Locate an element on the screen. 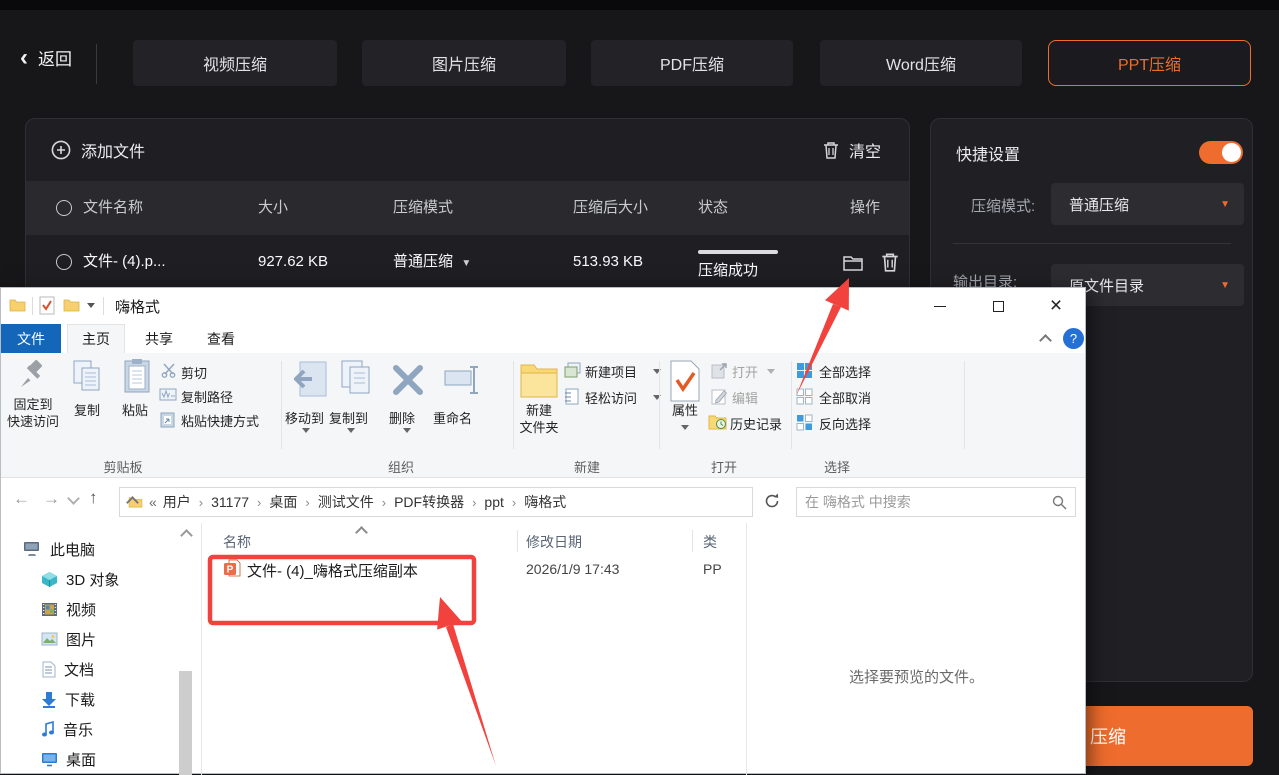 This screenshot has width=1279, height=775. crumb-haigeshi: 嗨格式 is located at coordinates (545, 502).